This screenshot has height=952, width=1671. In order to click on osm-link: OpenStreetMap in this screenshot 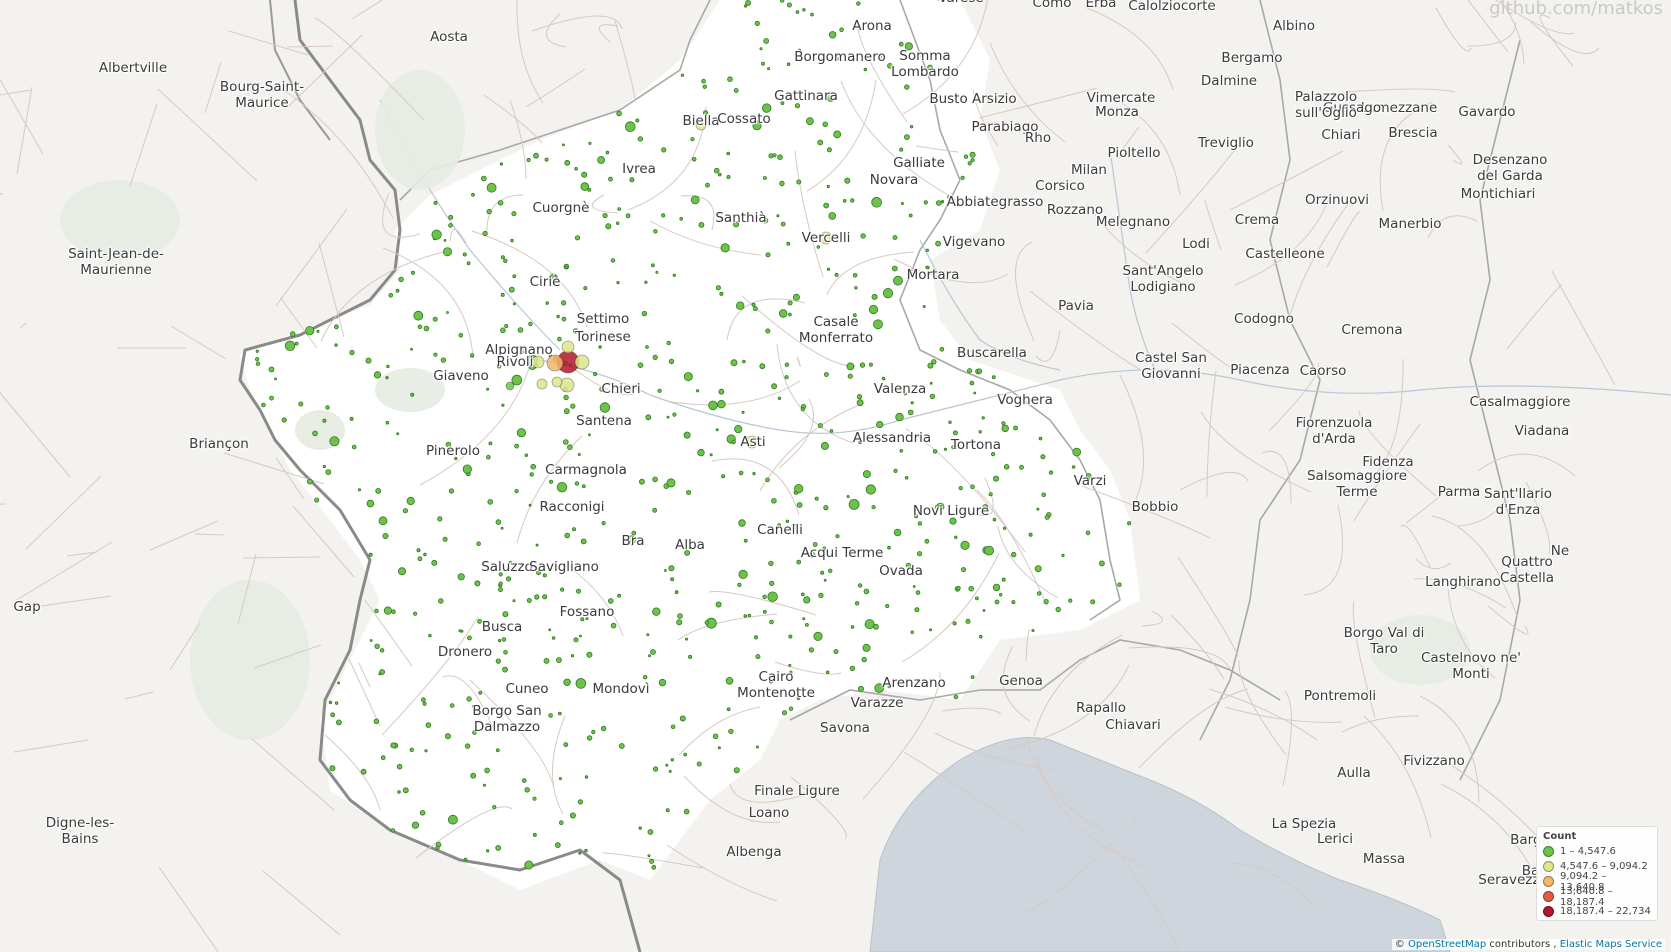, I will do `click(1447, 944)`.